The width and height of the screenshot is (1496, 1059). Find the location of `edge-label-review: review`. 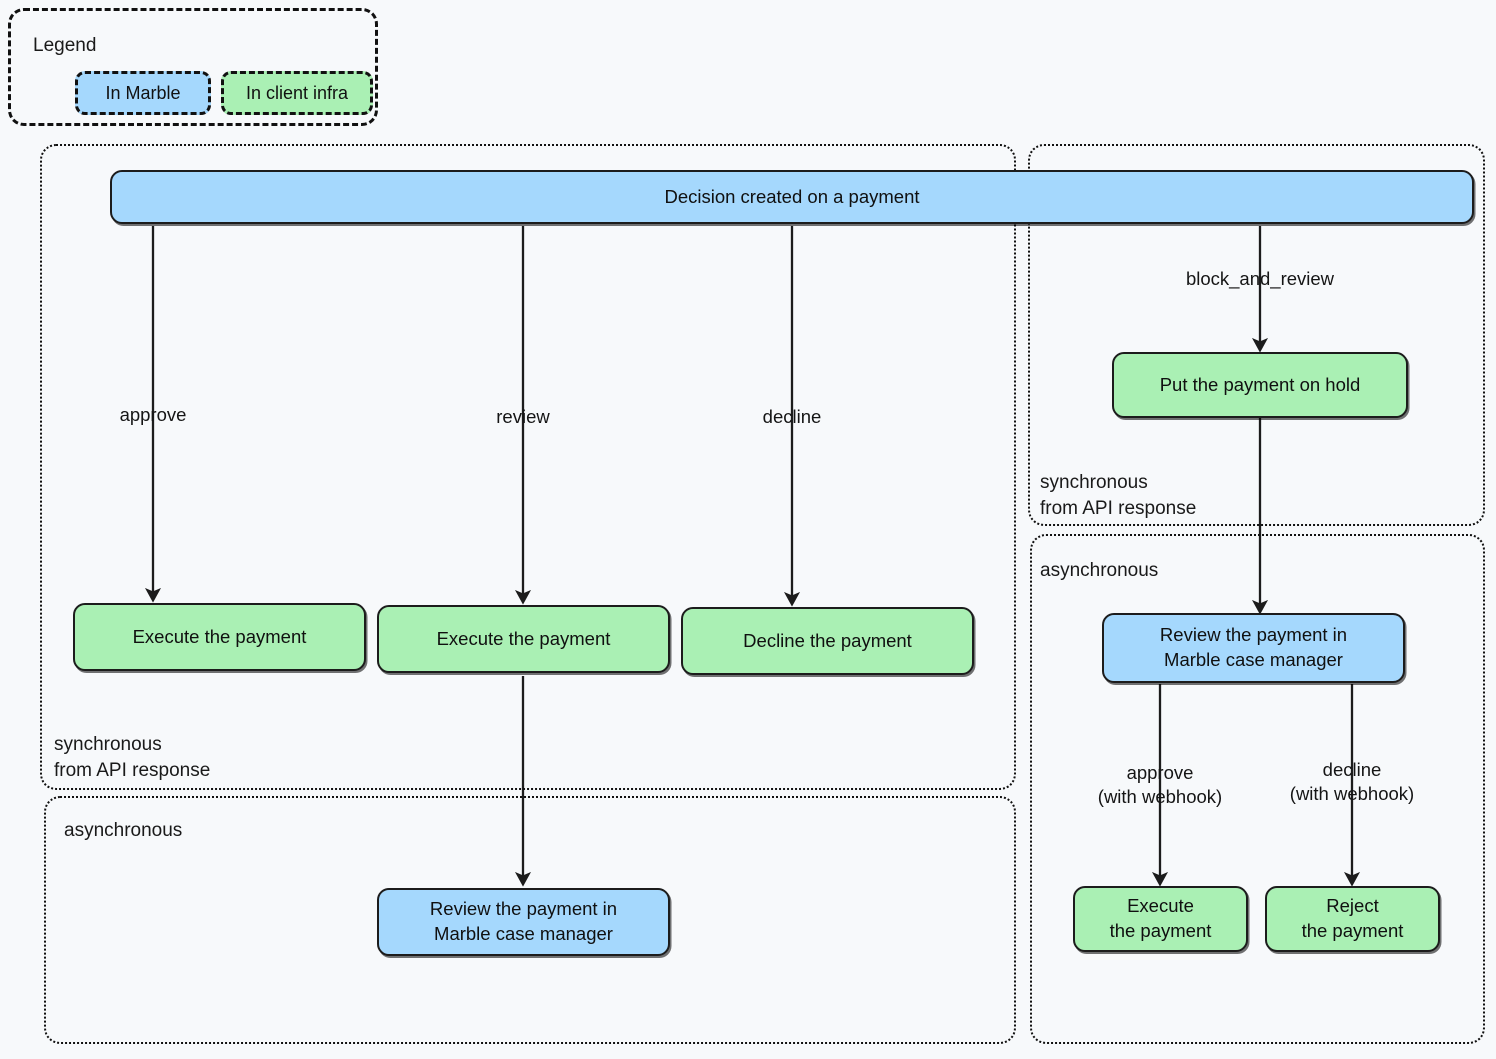

edge-label-review: review is located at coordinates (523, 416).